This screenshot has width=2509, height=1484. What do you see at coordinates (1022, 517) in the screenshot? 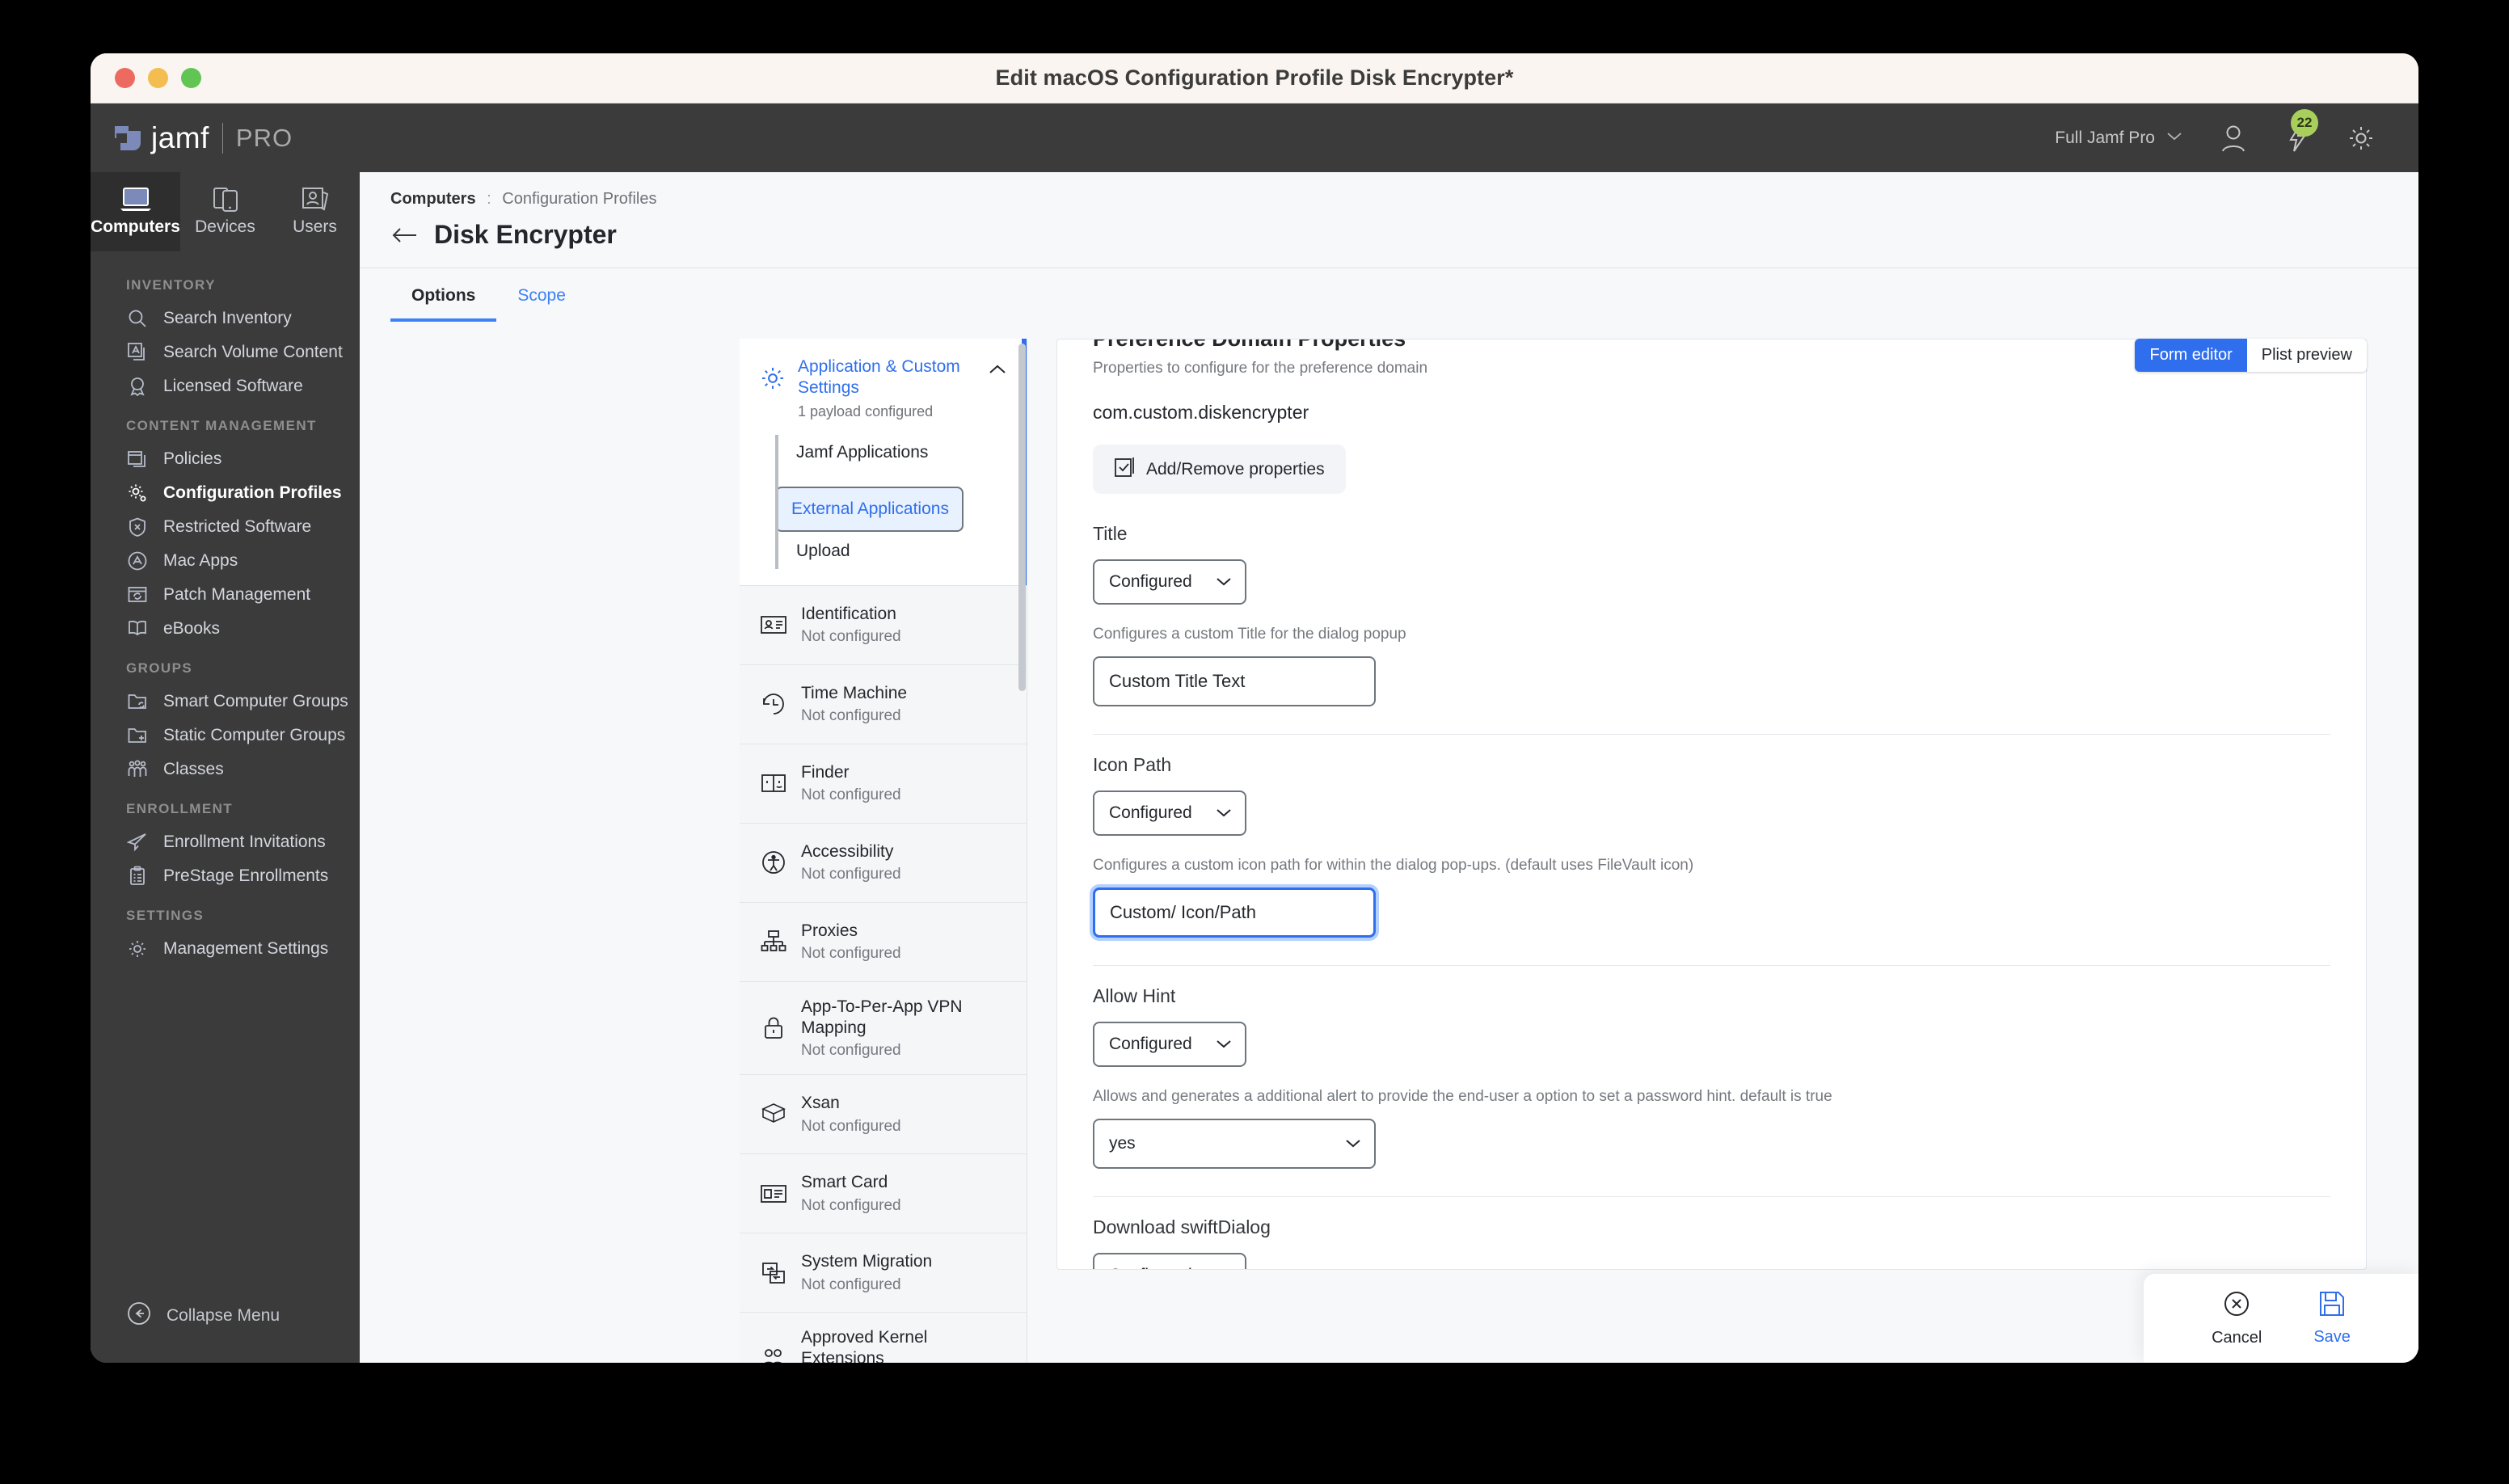
I see `payload-list-scrollbar` at bounding box center [1022, 517].